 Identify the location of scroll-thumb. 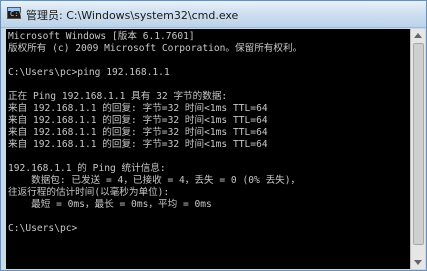
(418, 144).